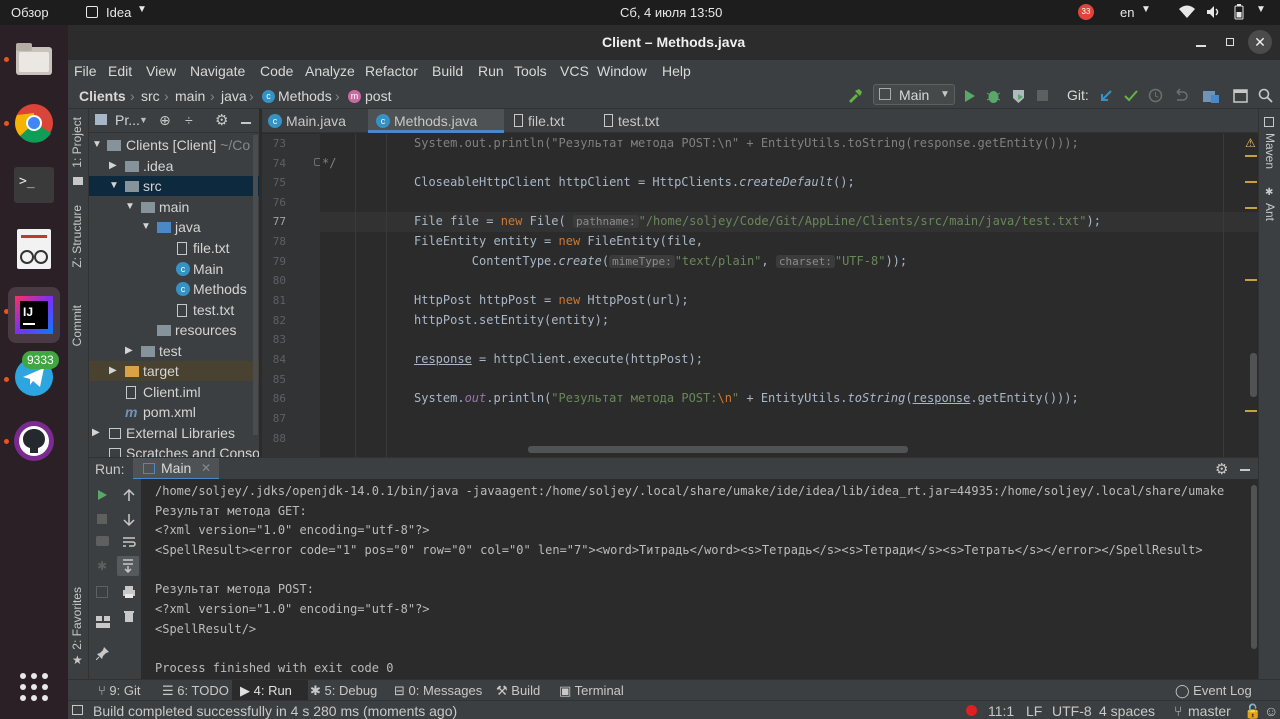  I want to click on build-hammer-icon, so click(855, 96).